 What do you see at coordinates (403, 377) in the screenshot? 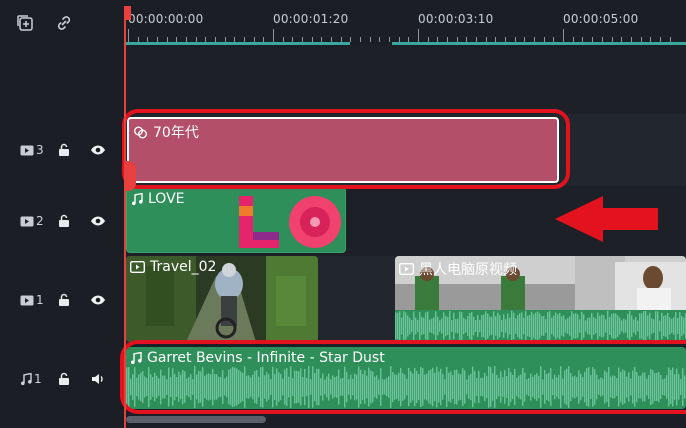
I see `highlight-audio-clip` at bounding box center [403, 377].